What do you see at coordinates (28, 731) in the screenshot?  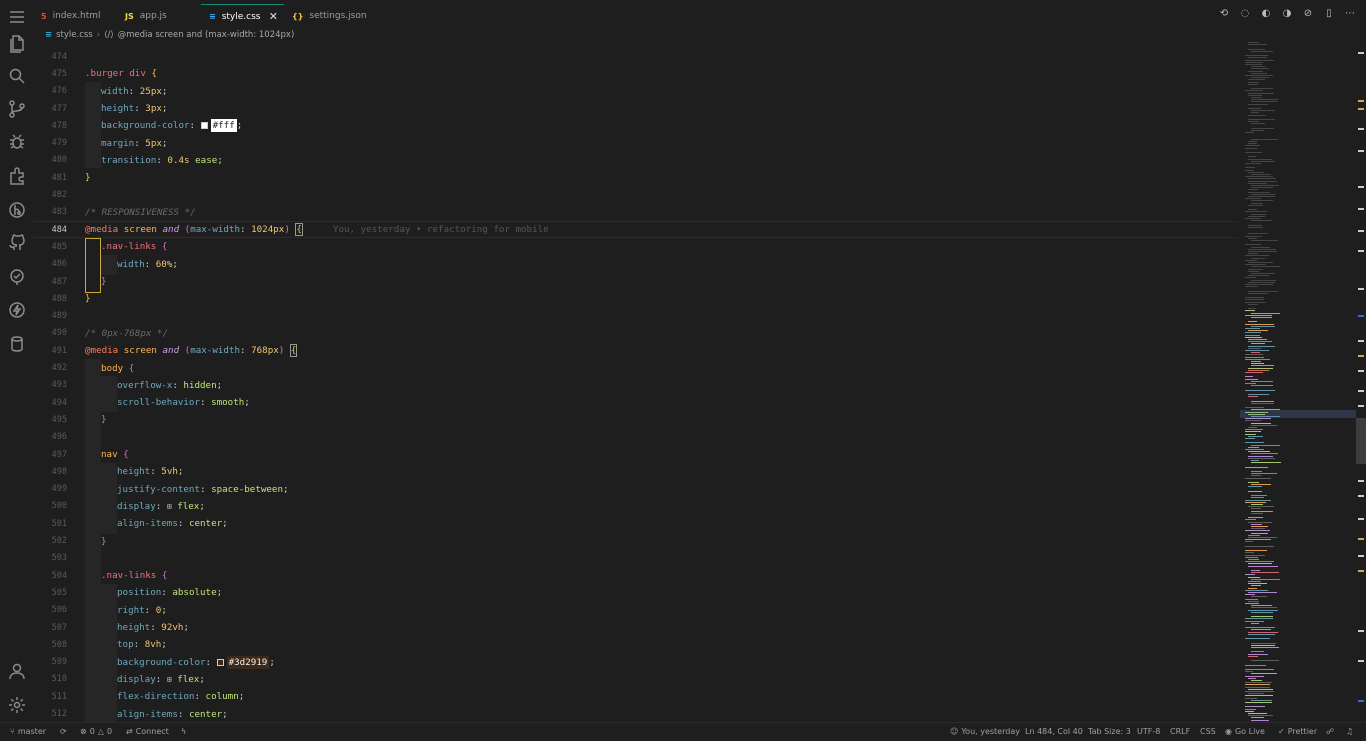 I see `branch-status: ⑂ master` at bounding box center [28, 731].